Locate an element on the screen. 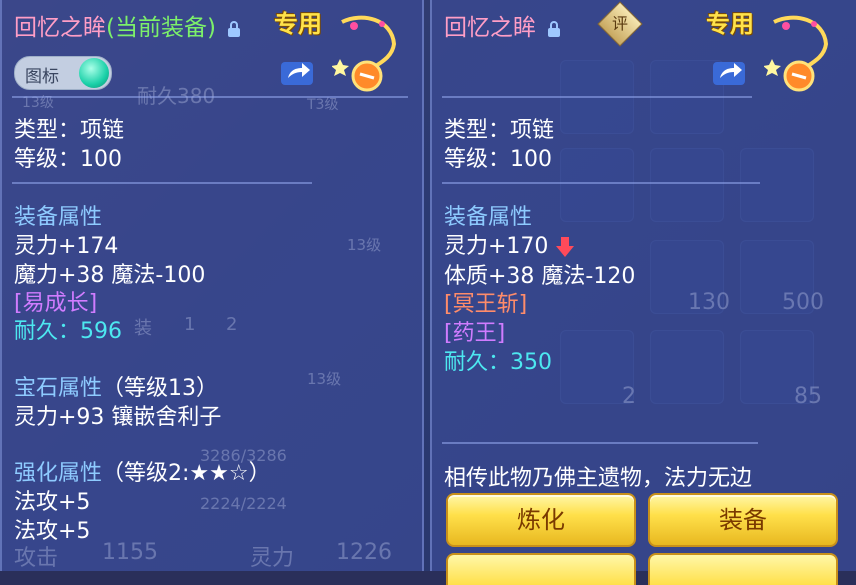 The width and height of the screenshot is (856, 585). bg-item-count: 85 is located at coordinates (808, 396).